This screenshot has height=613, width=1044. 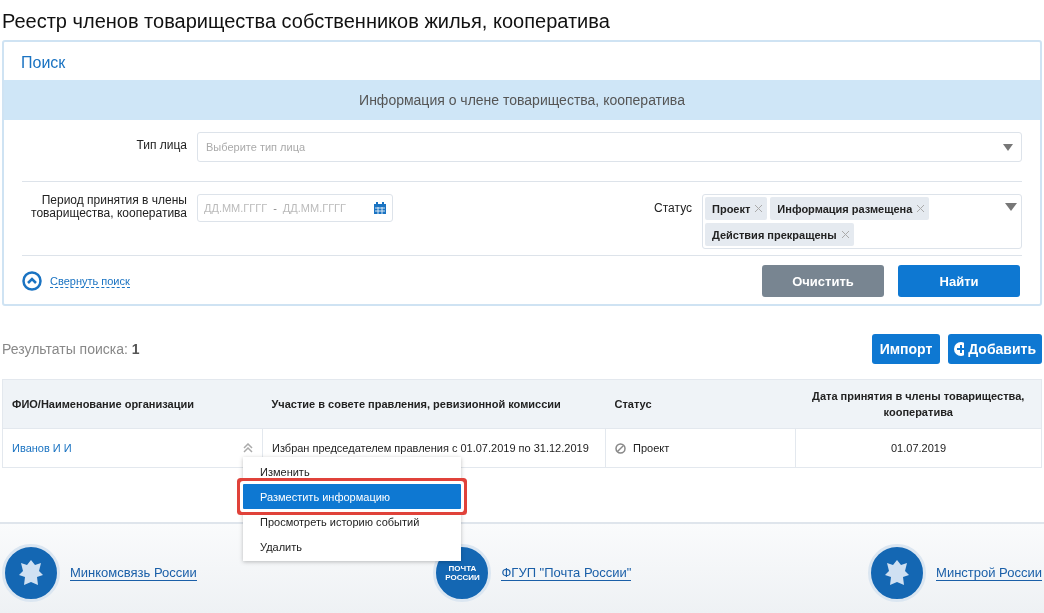 I want to click on footer-link: ФГУП "Почта России", so click(x=566, y=573).